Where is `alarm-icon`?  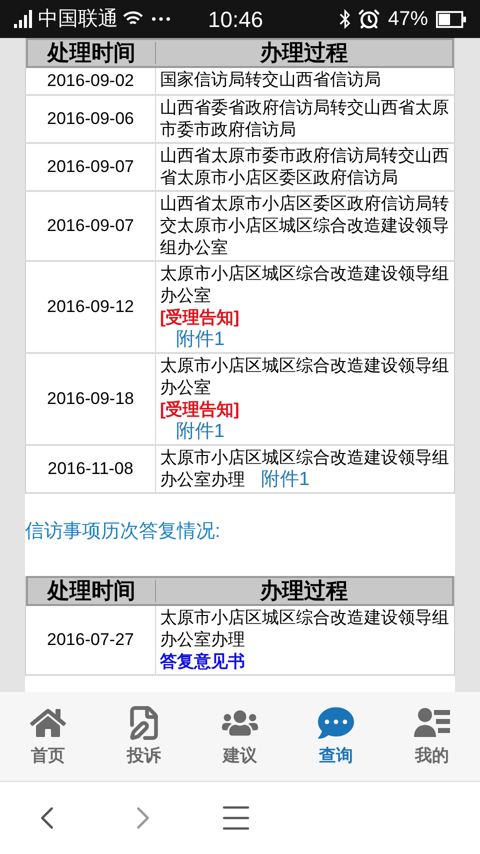 alarm-icon is located at coordinates (369, 19).